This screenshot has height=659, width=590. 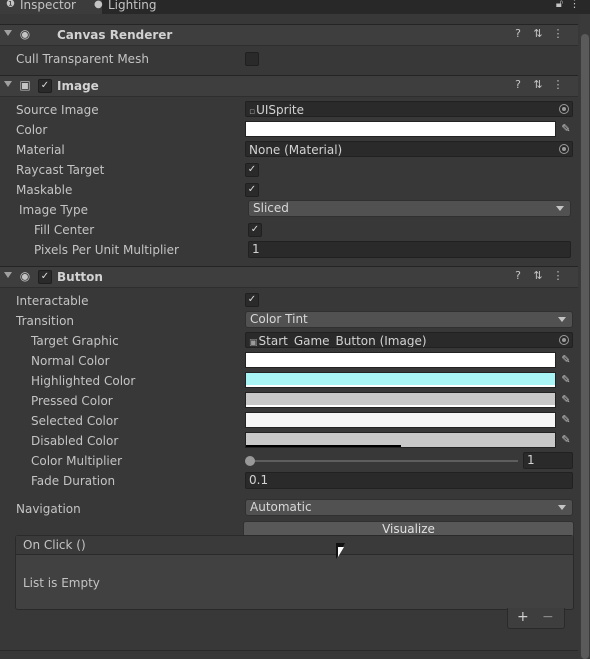 I want to click on source-image-label: Source Image, so click(x=57, y=110).